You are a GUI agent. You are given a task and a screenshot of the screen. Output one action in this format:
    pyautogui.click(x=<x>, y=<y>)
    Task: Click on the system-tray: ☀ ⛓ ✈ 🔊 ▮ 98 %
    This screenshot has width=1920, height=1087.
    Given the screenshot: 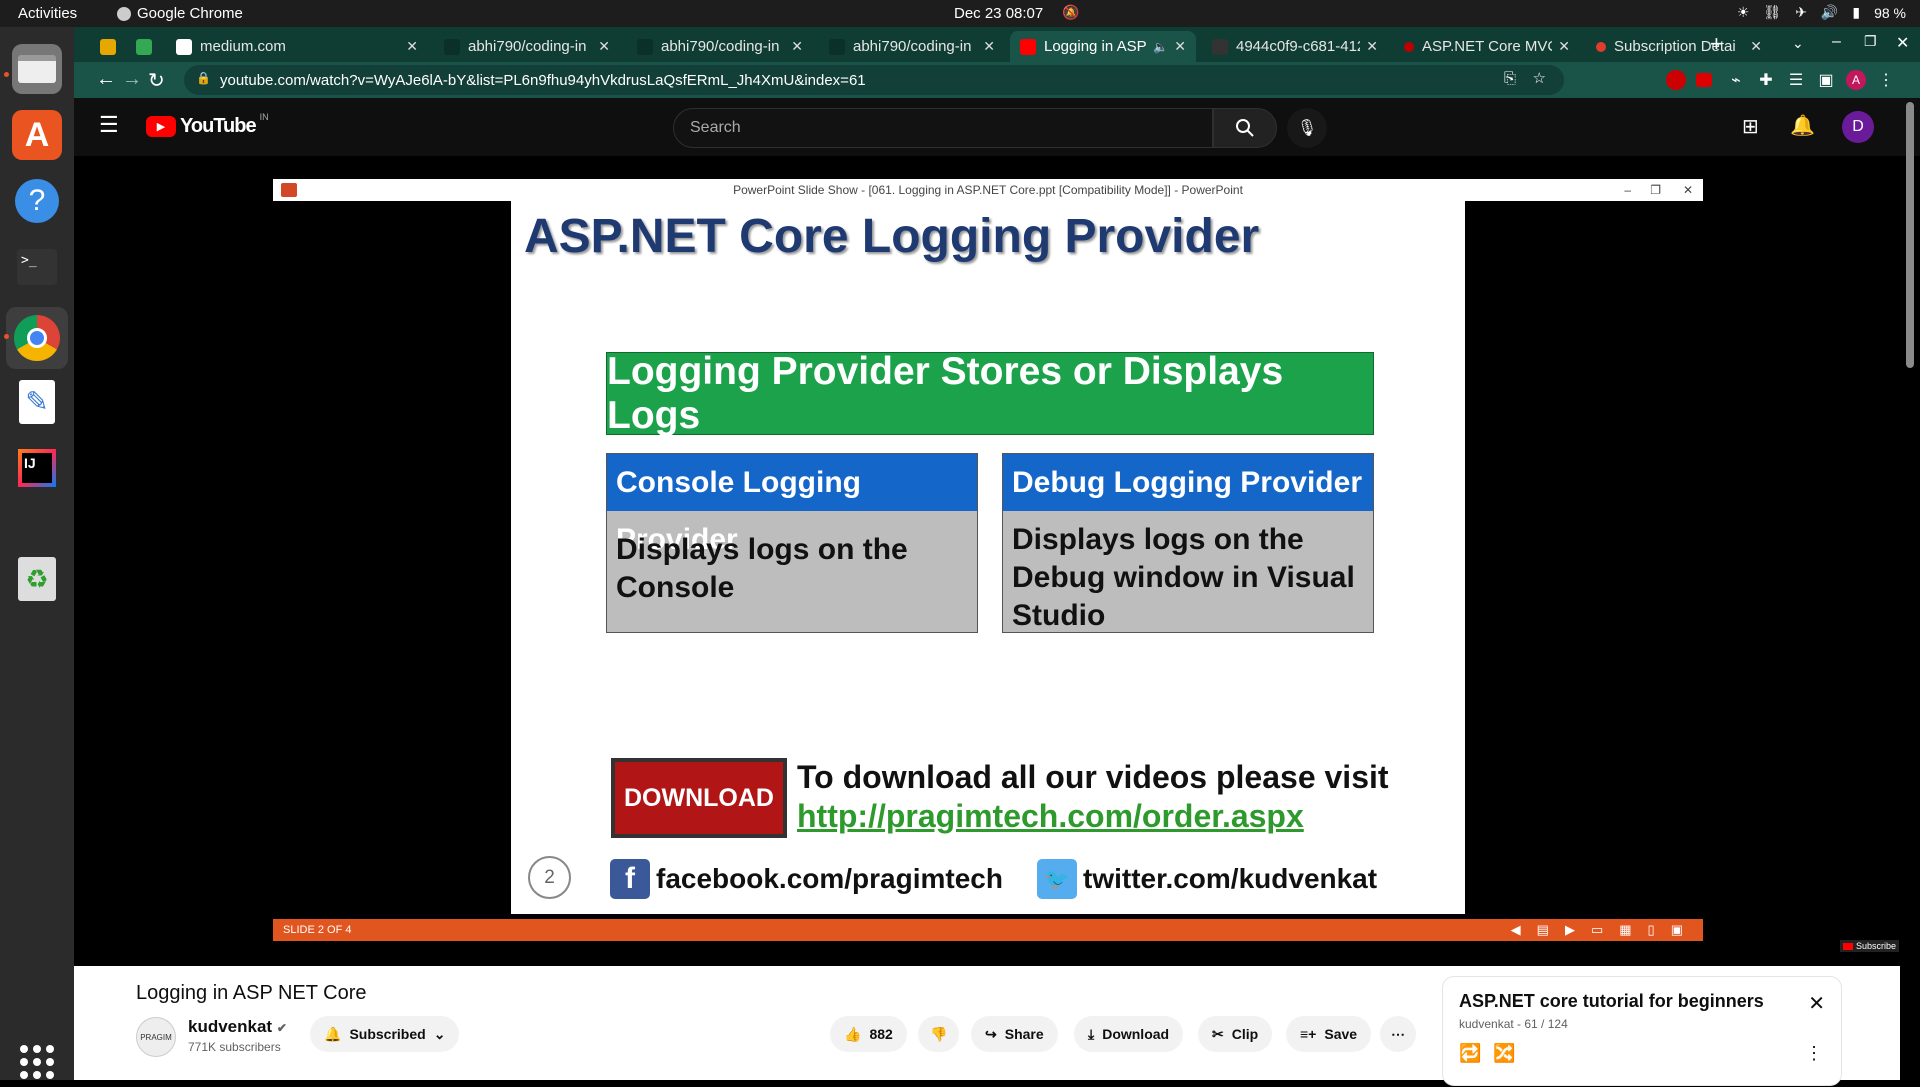 What is the action you would take?
    pyautogui.click(x=1821, y=12)
    